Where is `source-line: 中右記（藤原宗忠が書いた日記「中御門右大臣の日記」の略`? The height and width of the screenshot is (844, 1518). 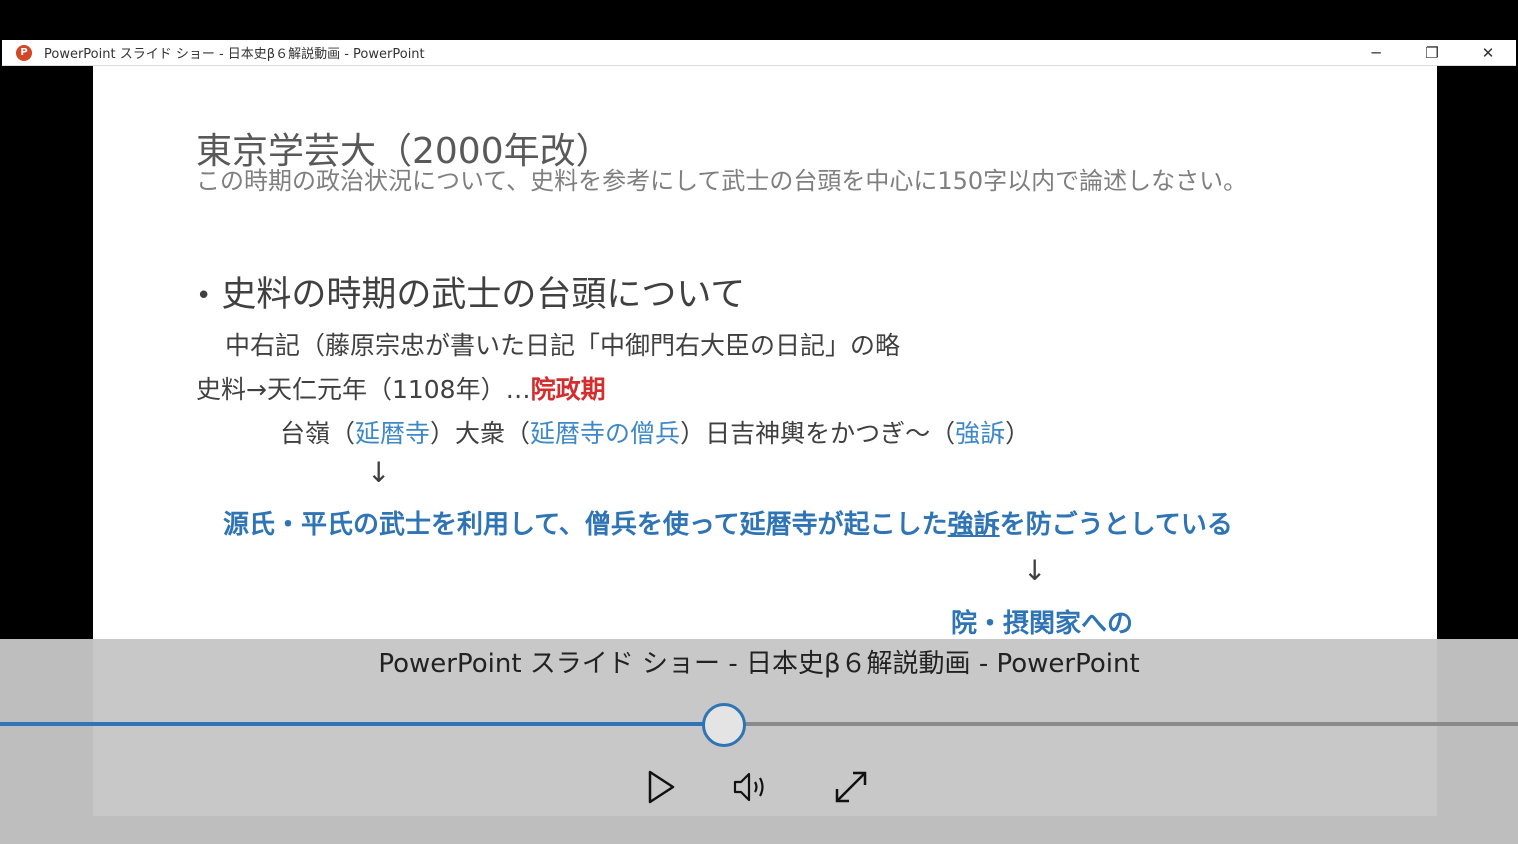 source-line: 中右記（藤原宗忠が書いた日記「中御門右大臣の日記」の略 is located at coordinates (563, 345).